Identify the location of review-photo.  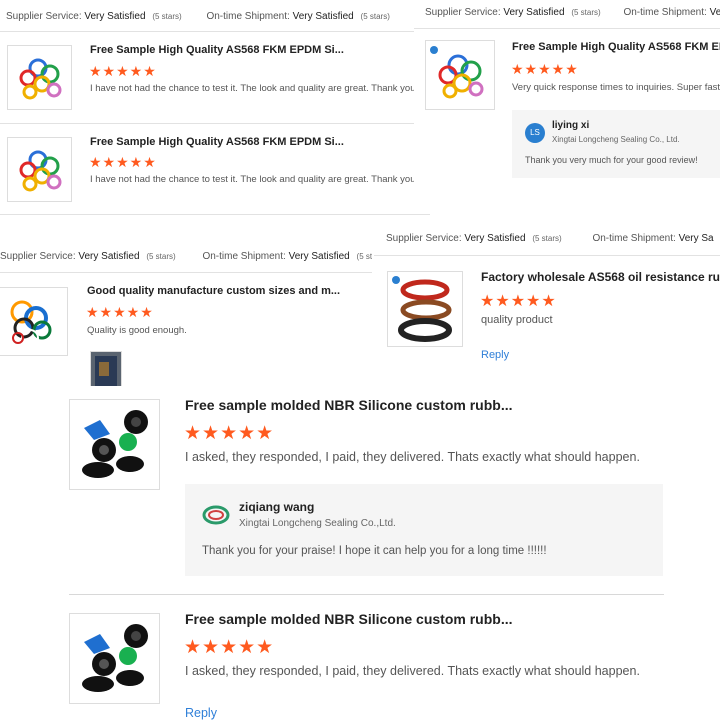
(106, 371).